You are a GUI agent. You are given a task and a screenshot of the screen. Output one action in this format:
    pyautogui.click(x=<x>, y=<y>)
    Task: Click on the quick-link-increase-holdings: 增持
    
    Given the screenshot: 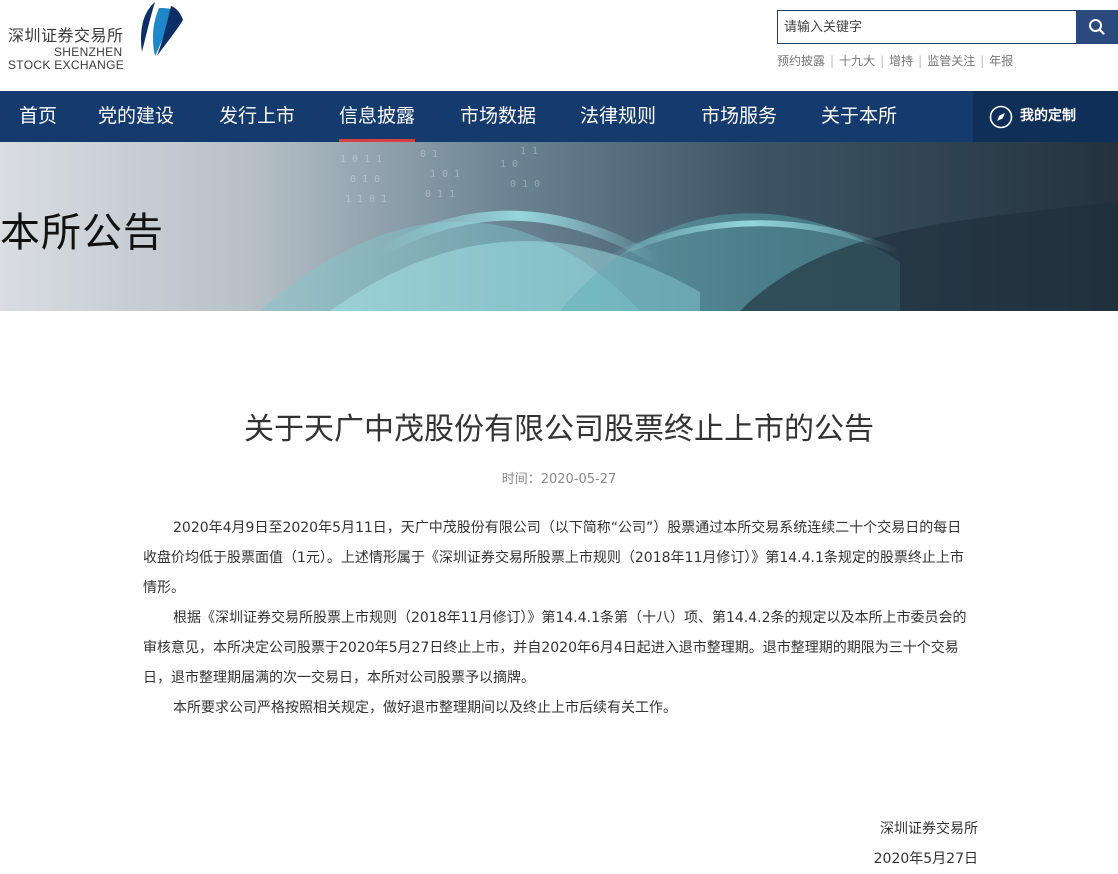 What is the action you would take?
    pyautogui.click(x=901, y=61)
    